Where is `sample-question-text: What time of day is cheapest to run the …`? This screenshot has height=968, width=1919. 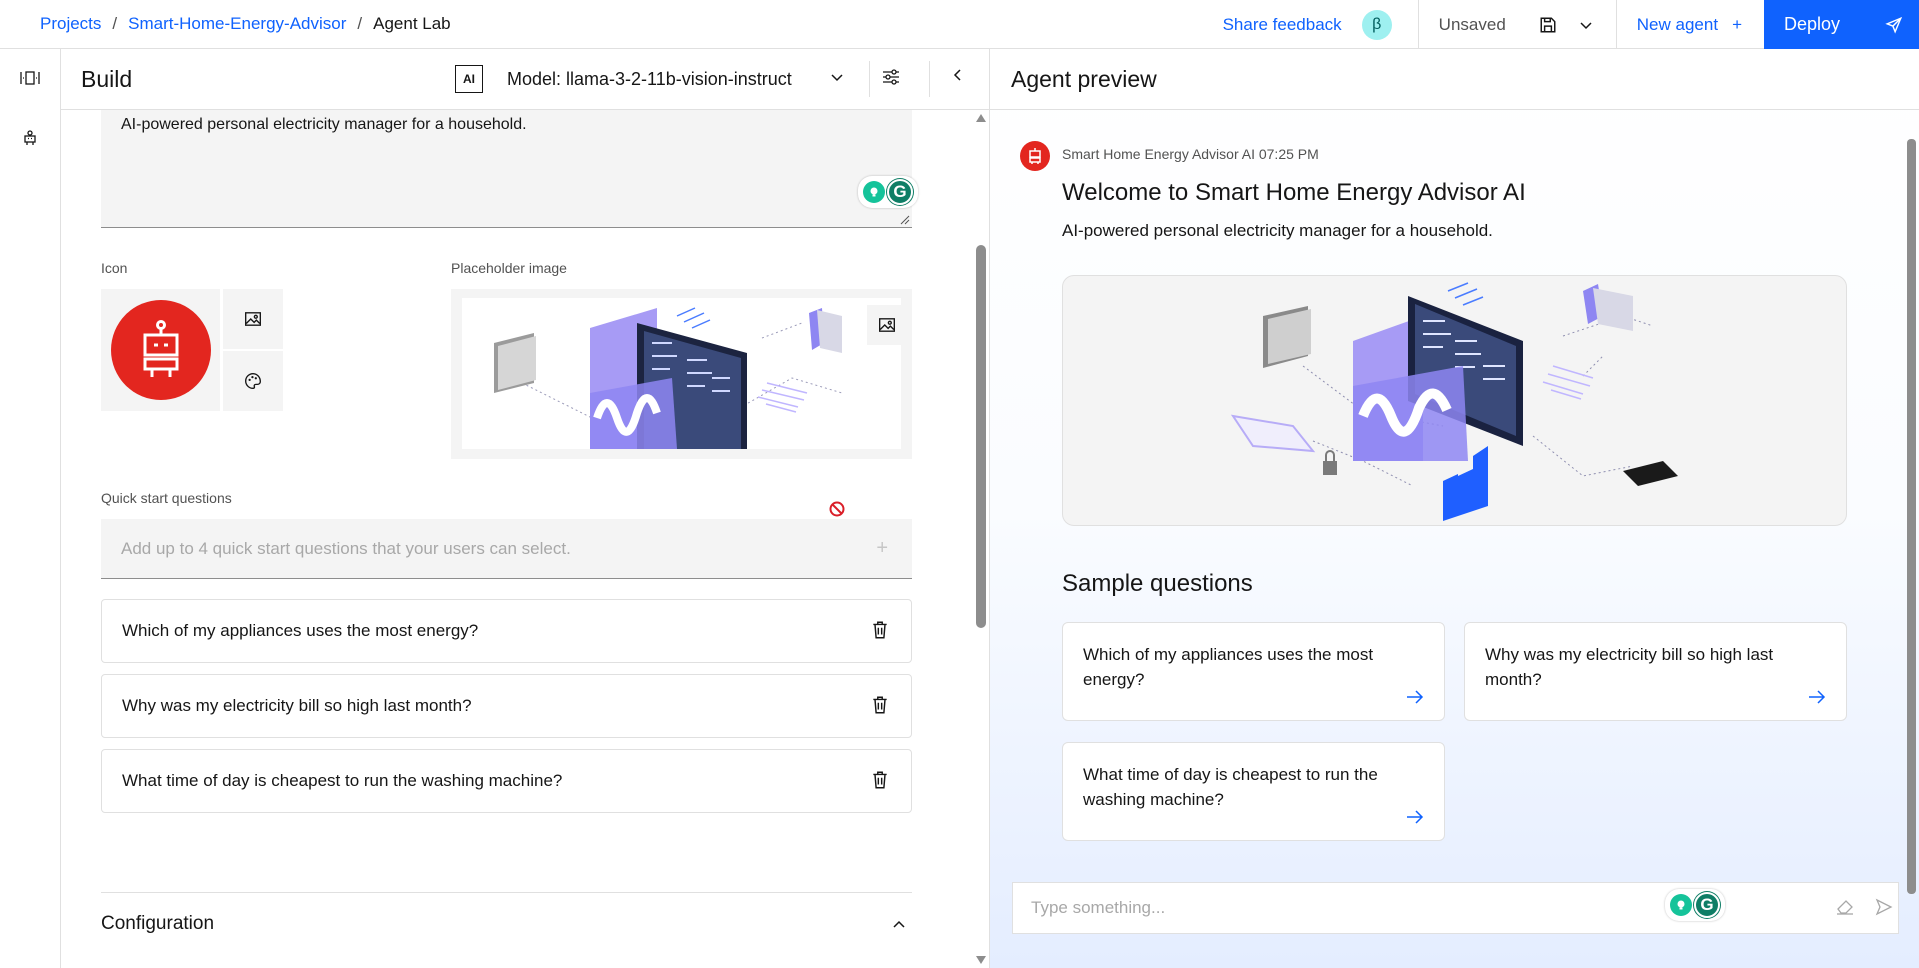
sample-question-text: What time of day is cheapest to run the … is located at coordinates (1230, 787).